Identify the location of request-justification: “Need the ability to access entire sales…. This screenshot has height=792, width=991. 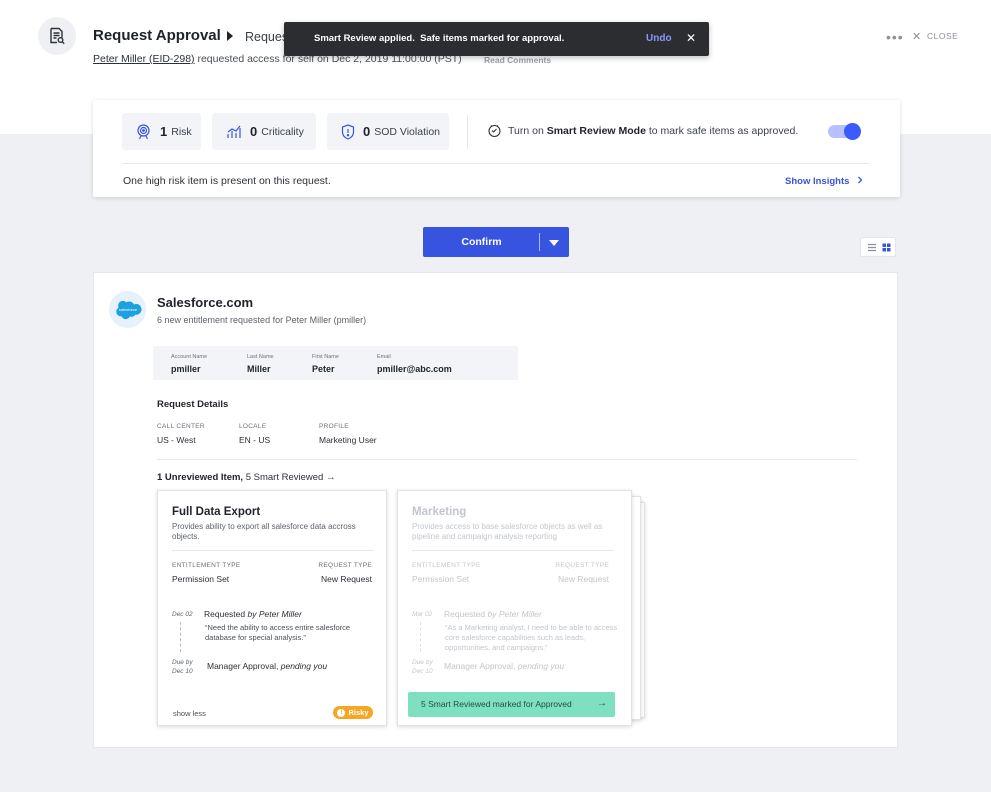
(278, 632).